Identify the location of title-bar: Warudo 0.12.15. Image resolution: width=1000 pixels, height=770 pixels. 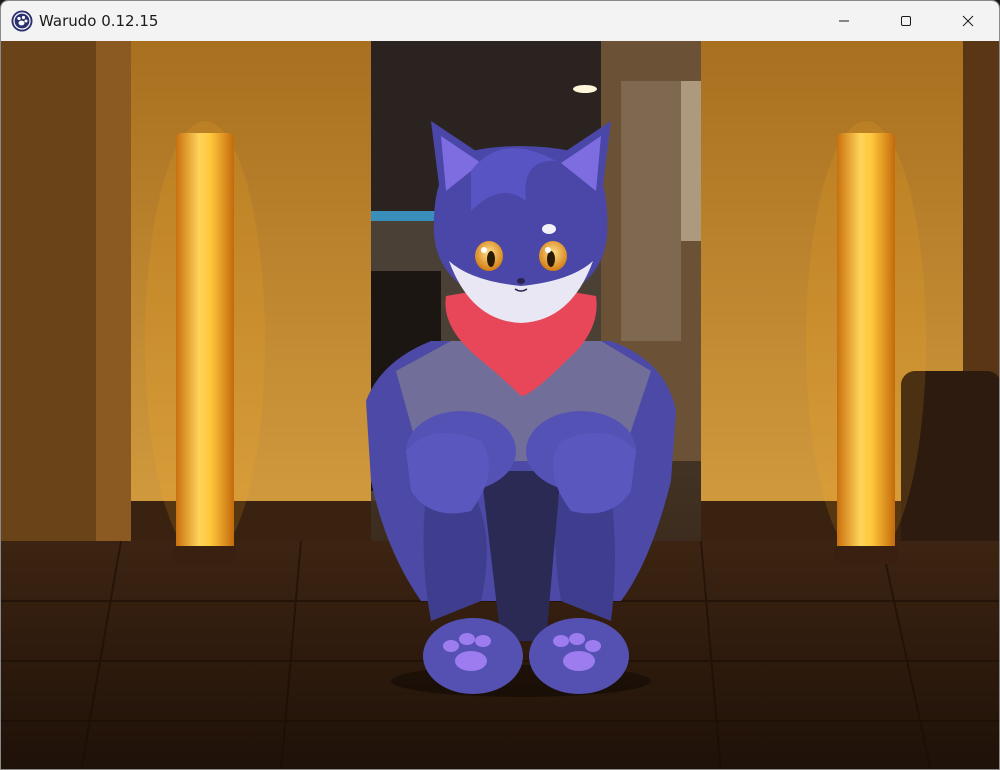
(500, 21).